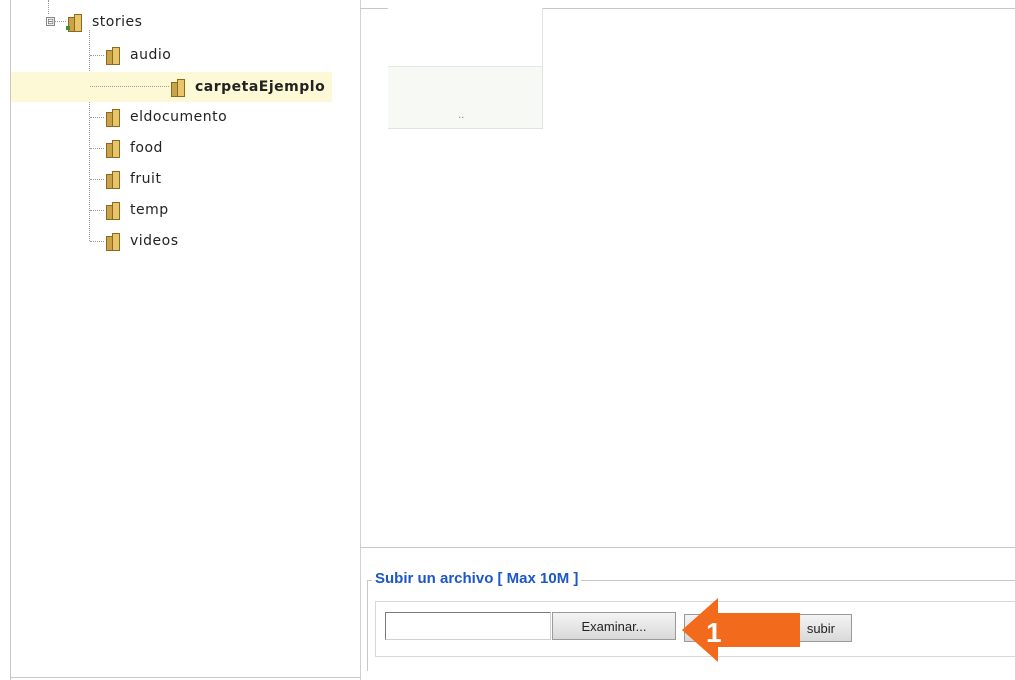 The image size is (1015, 680). I want to click on tree-item-carpetaEjemplo: carpetaEjemplo, so click(171, 87).